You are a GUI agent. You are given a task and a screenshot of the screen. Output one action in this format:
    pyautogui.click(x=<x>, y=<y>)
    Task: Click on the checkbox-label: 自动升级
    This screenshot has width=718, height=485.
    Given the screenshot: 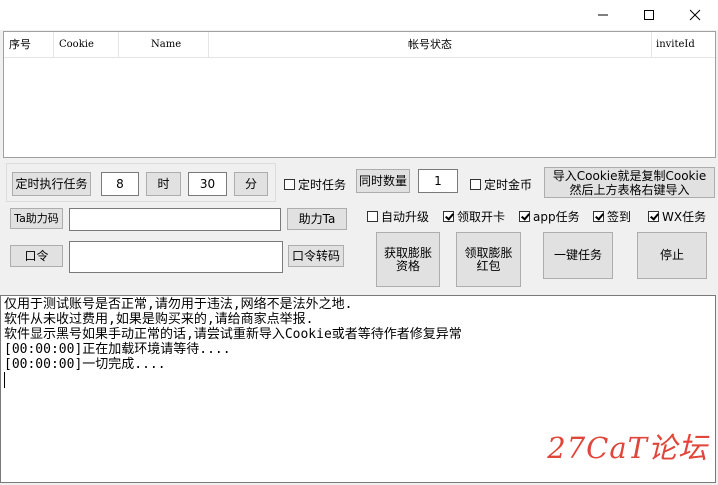 What is the action you would take?
    pyautogui.click(x=405, y=217)
    